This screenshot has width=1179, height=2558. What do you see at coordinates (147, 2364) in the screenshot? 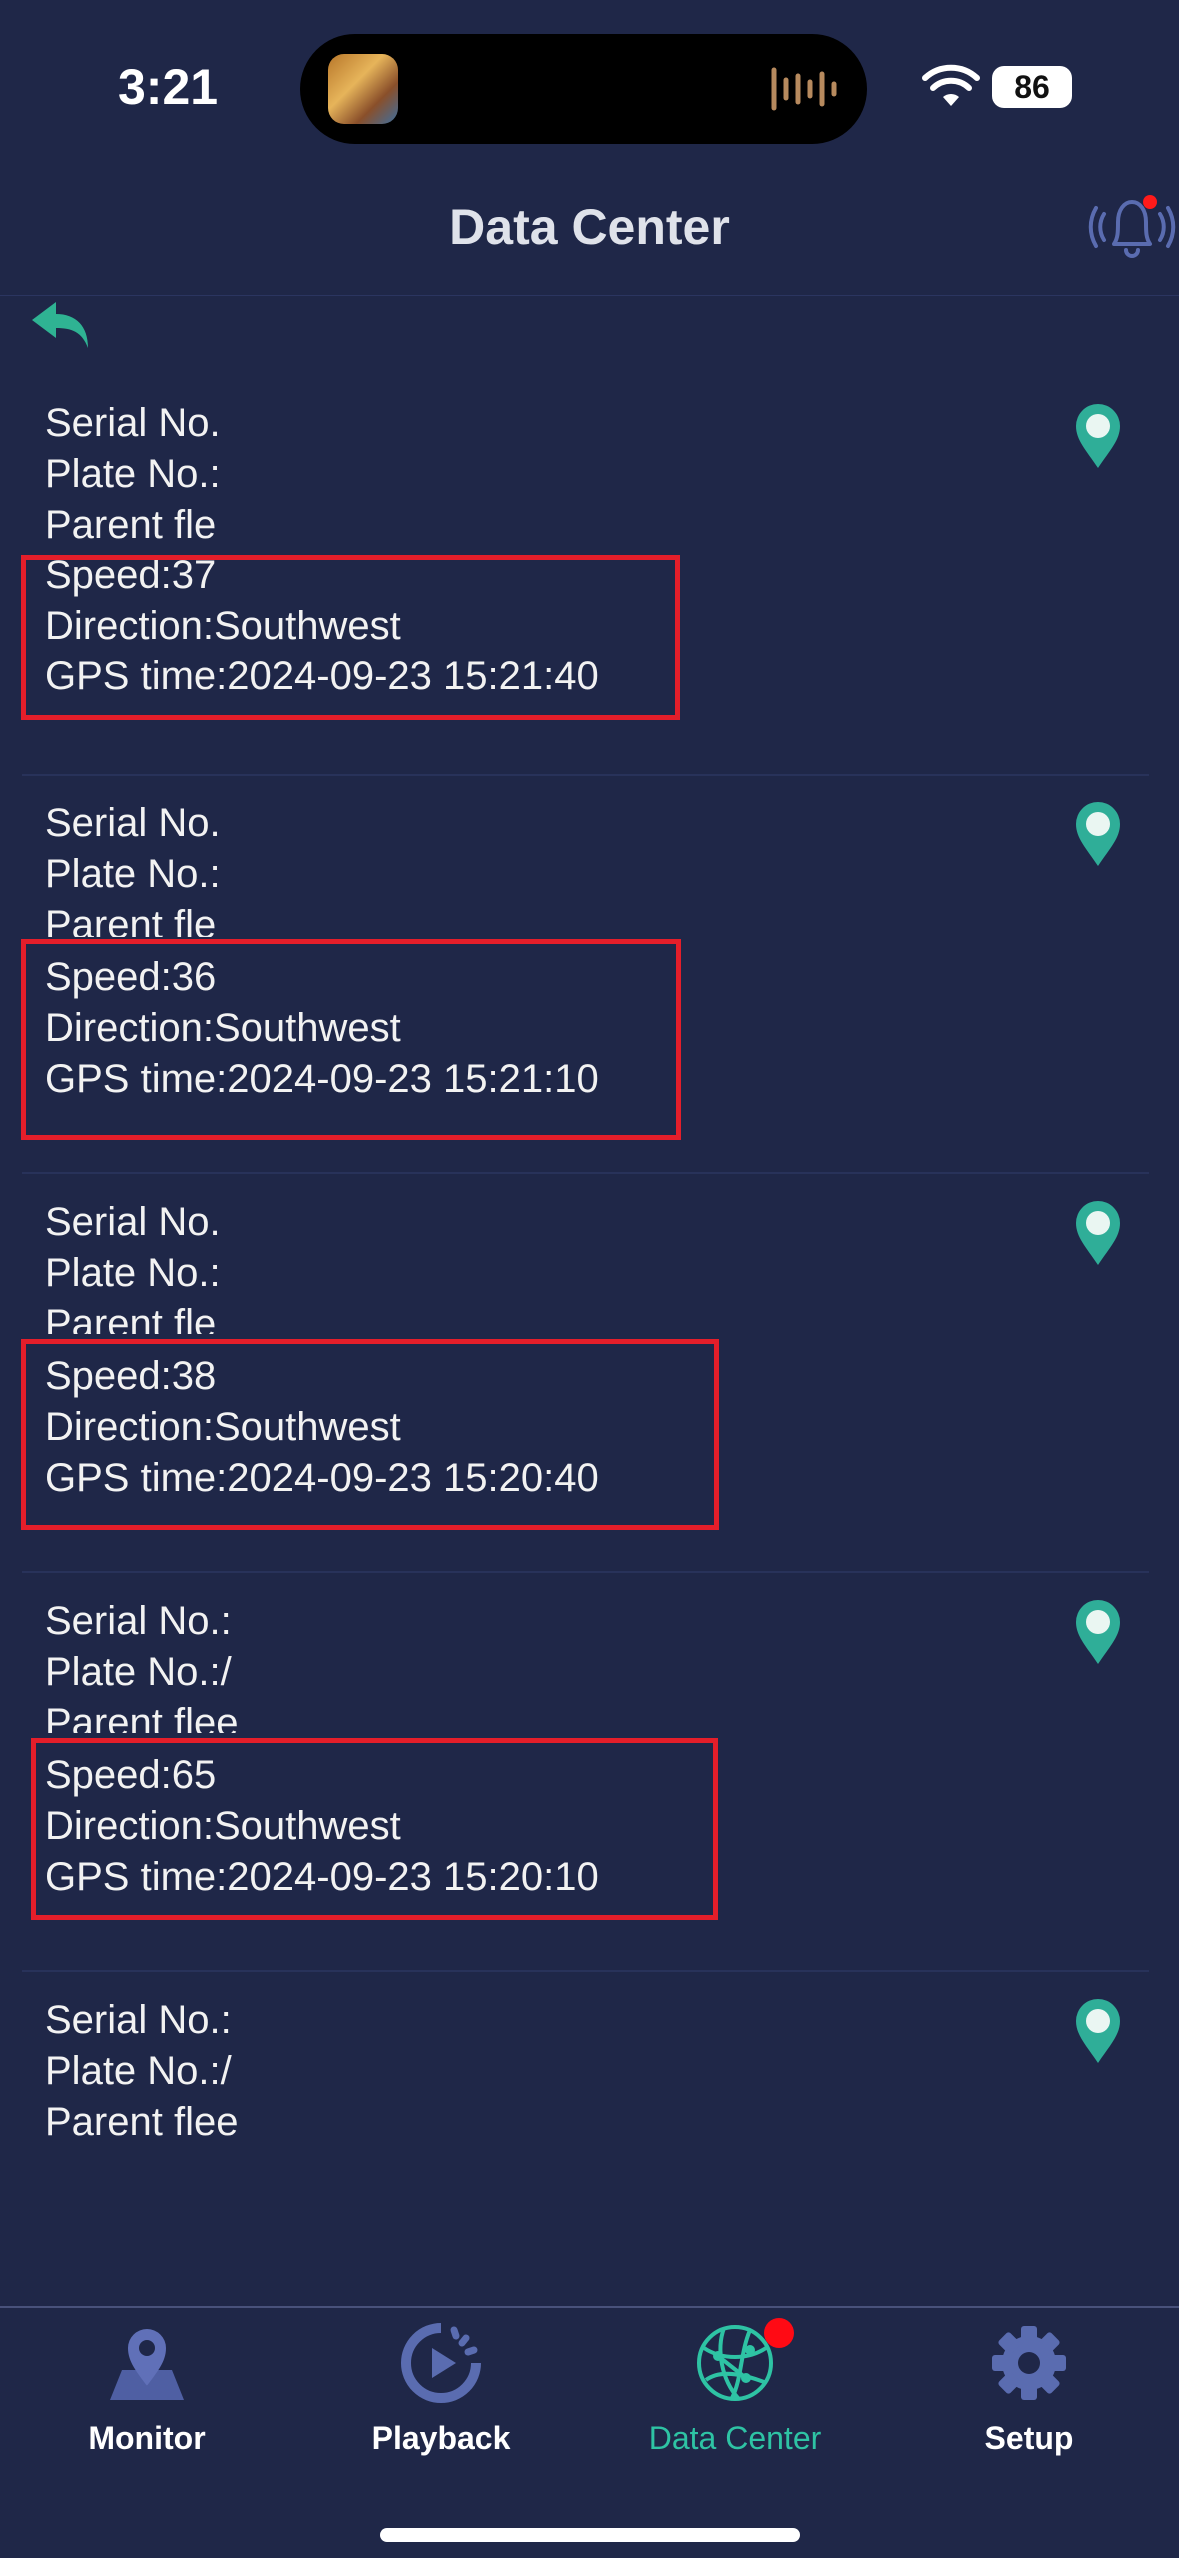
I see `map-pin-icon` at bounding box center [147, 2364].